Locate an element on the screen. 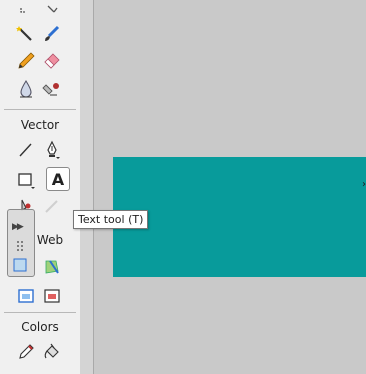  hotspot-icon is located at coordinates (21, 265).